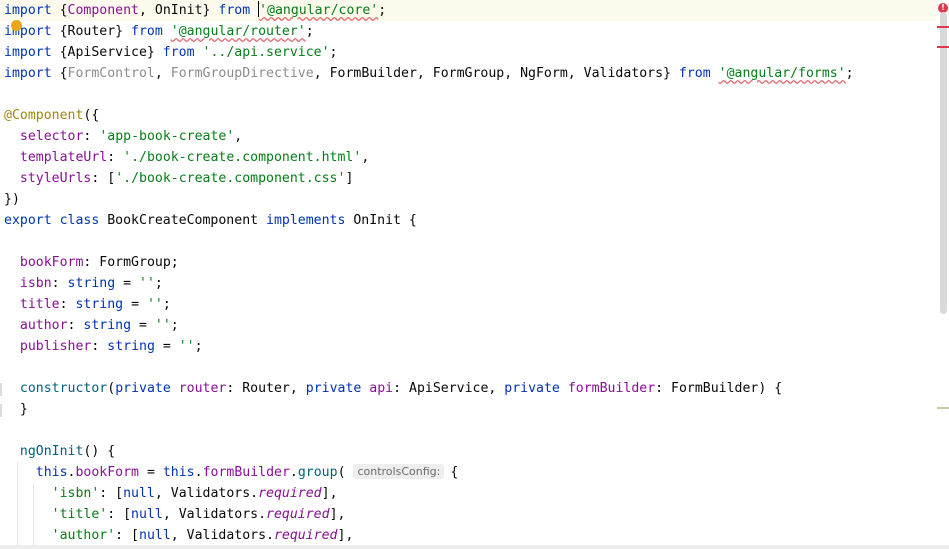 This screenshot has width=949, height=549. Describe the element at coordinates (943, 163) in the screenshot. I see `scrollbar-thumb` at that location.